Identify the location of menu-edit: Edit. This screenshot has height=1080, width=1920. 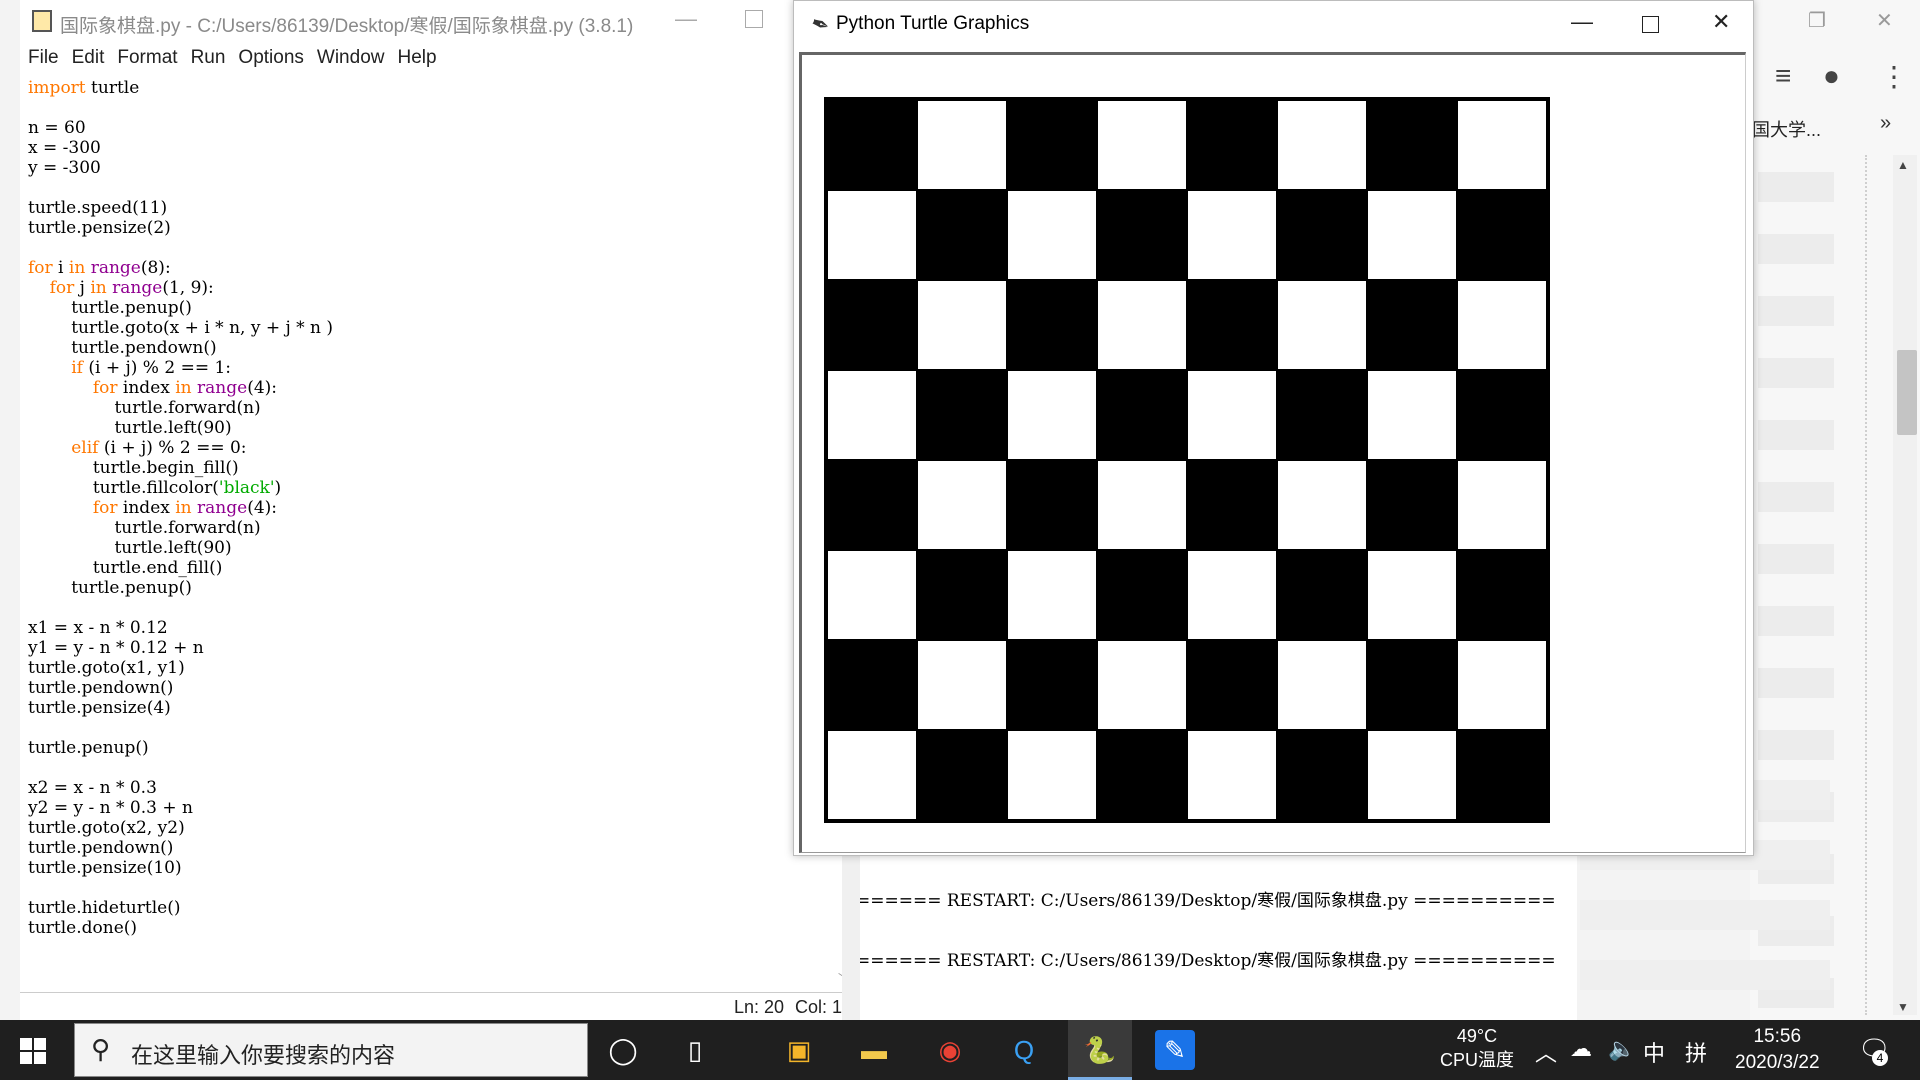
(84, 59).